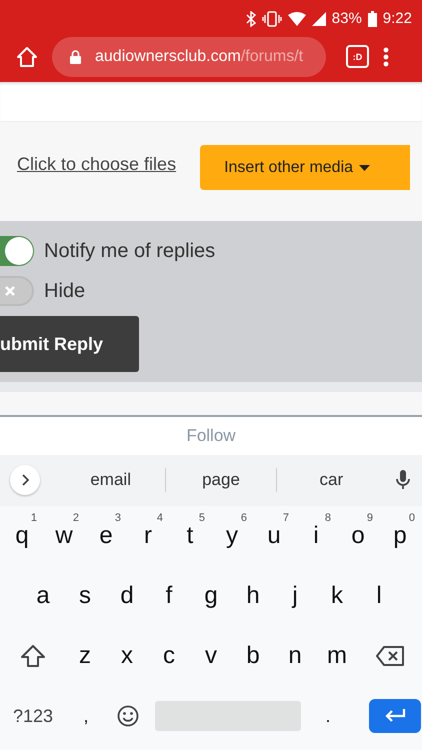  I want to click on letter-key: a, so click(43, 596).